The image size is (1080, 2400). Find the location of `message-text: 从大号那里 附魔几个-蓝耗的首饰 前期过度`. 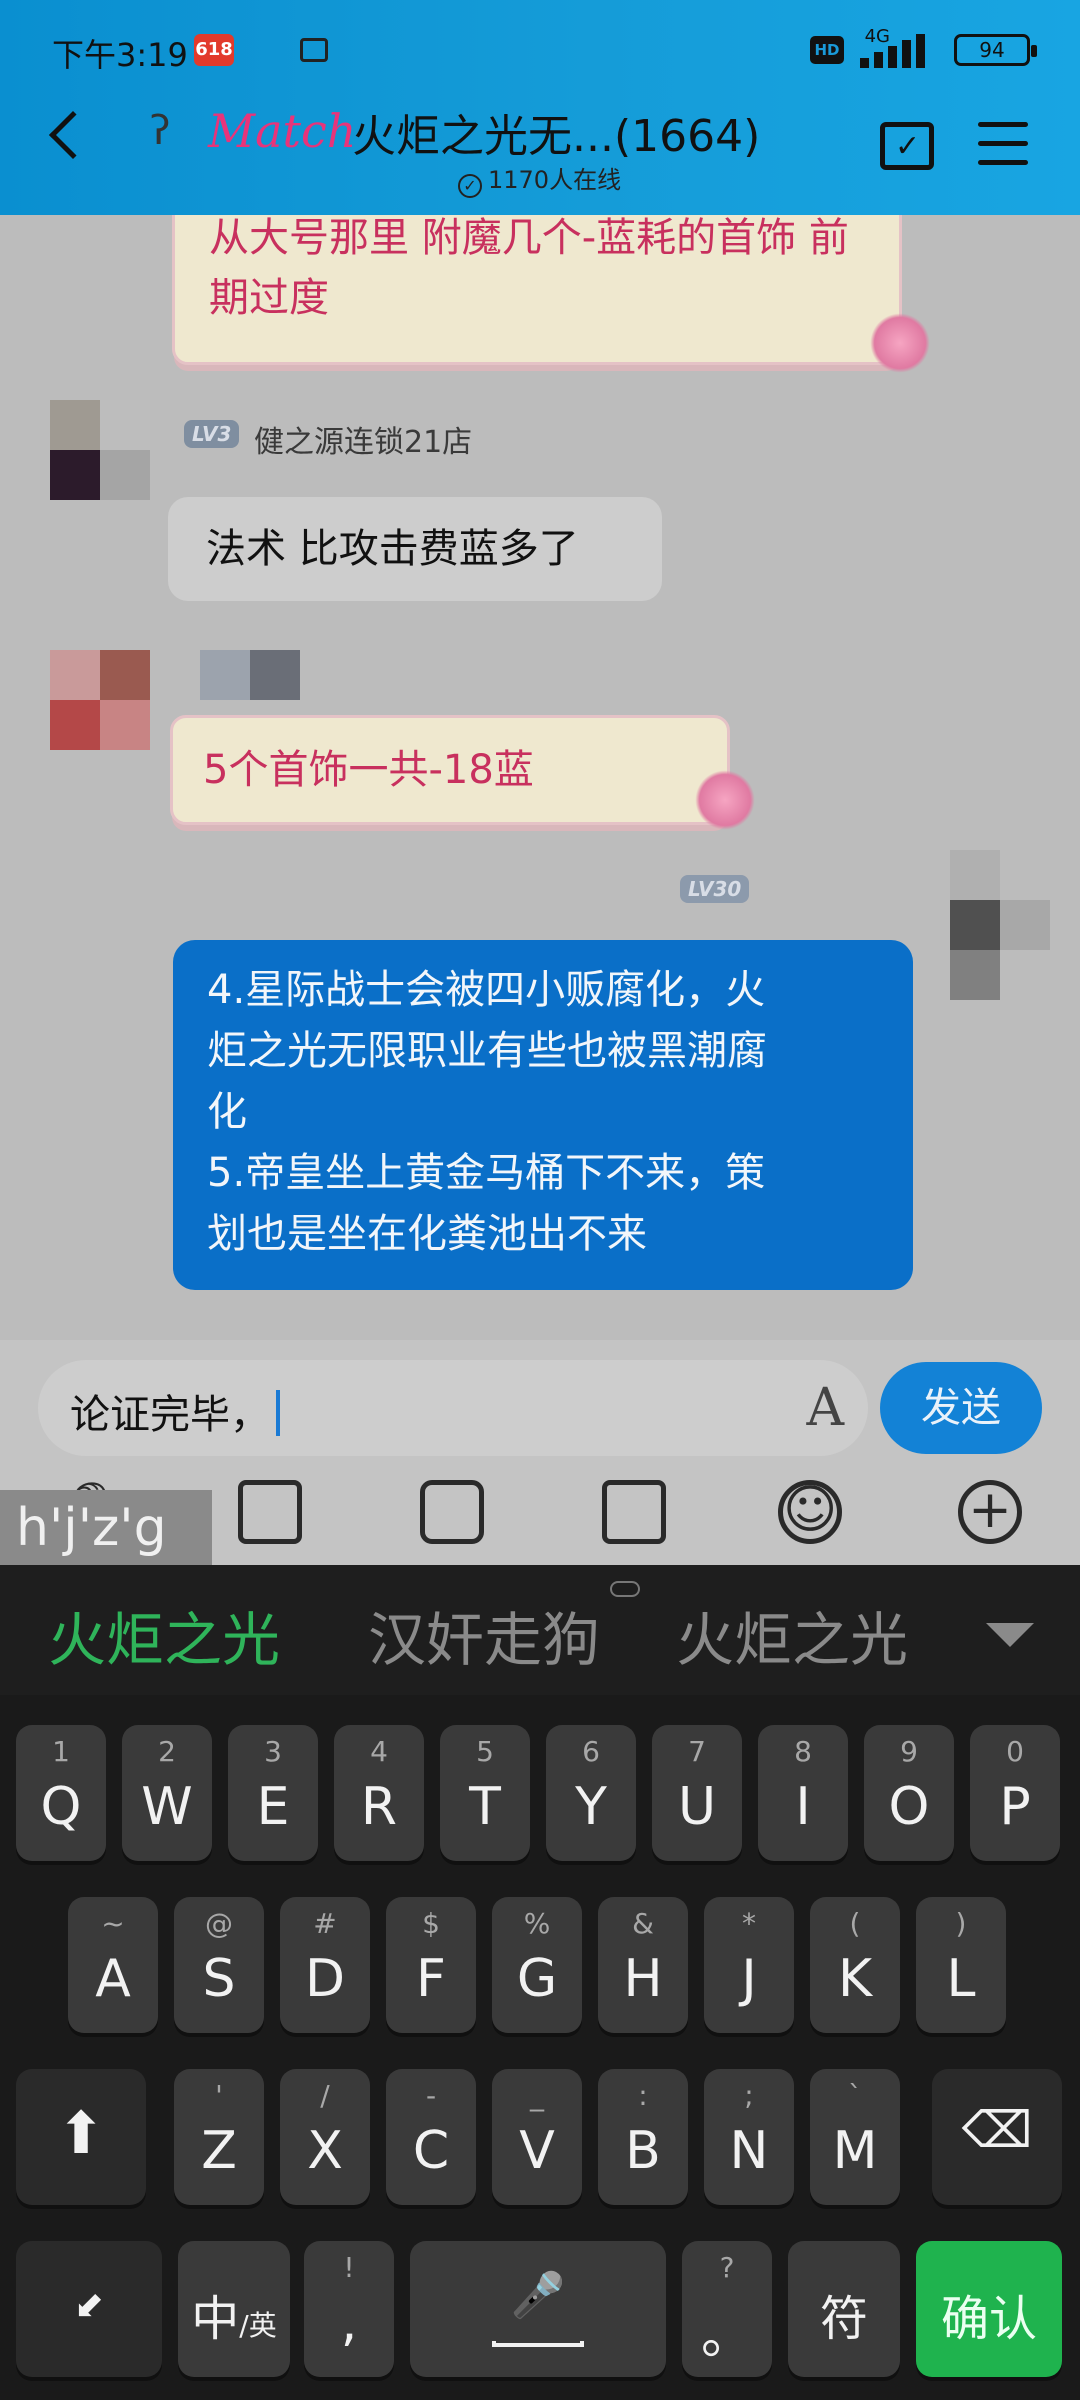

message-text: 从大号那里 附魔几个-蓝耗的首饰 前期过度 is located at coordinates (529, 268).